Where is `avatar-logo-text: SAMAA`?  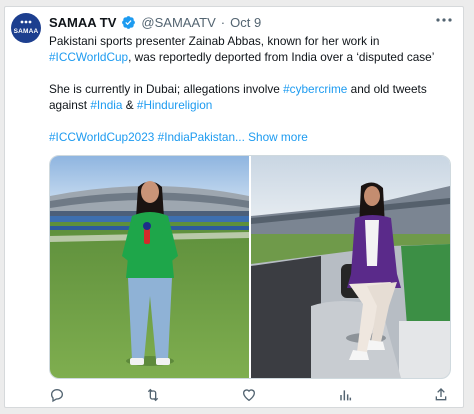
avatar-logo-text: SAMAA is located at coordinates (26, 31).